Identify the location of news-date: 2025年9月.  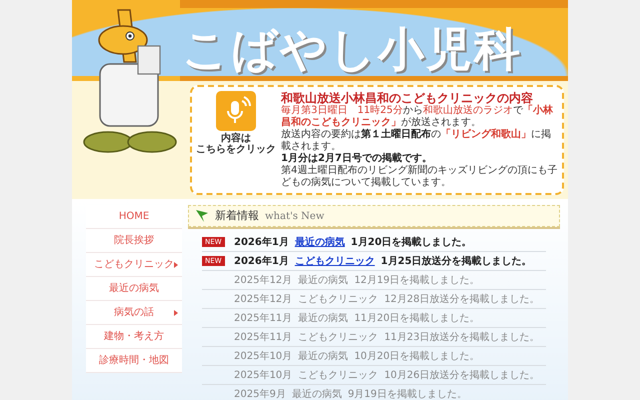
(260, 394).